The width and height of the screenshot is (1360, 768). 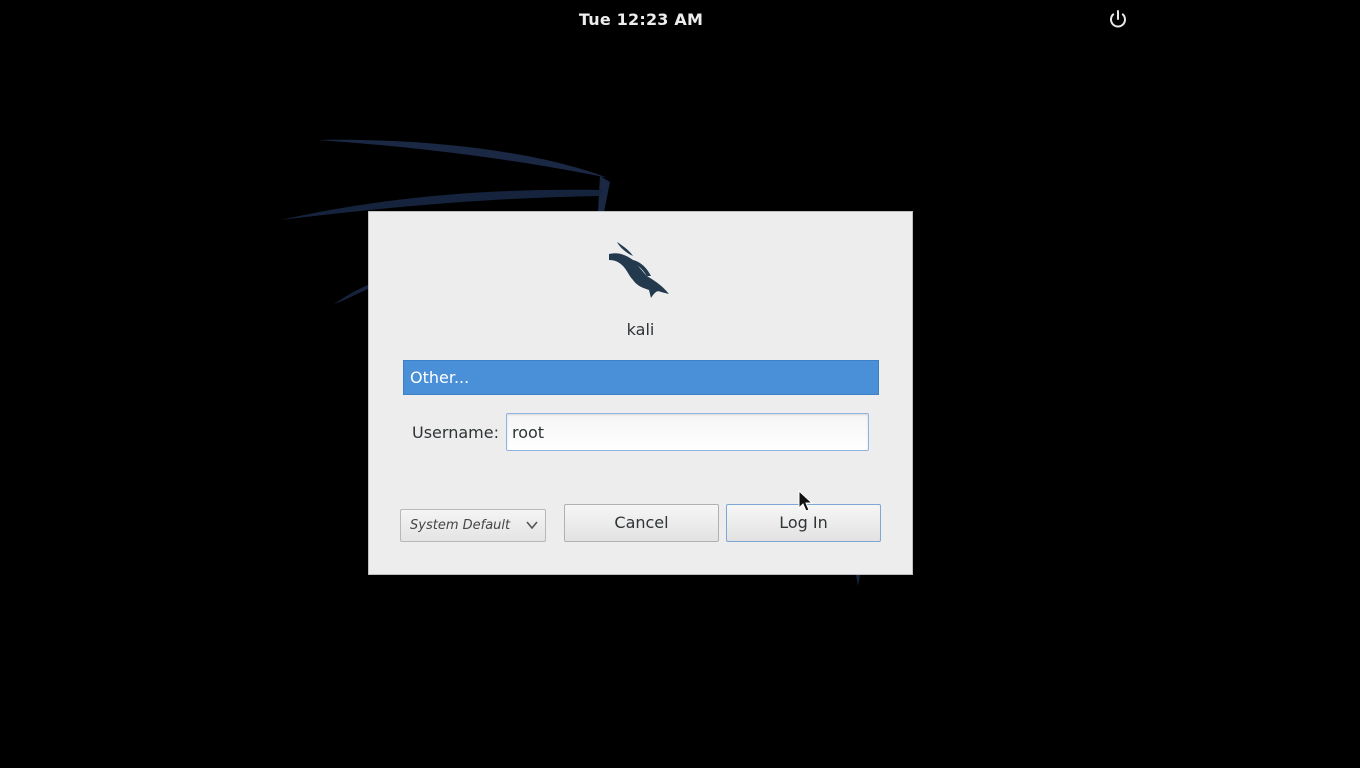 I want to click on username-input, so click(x=687, y=432).